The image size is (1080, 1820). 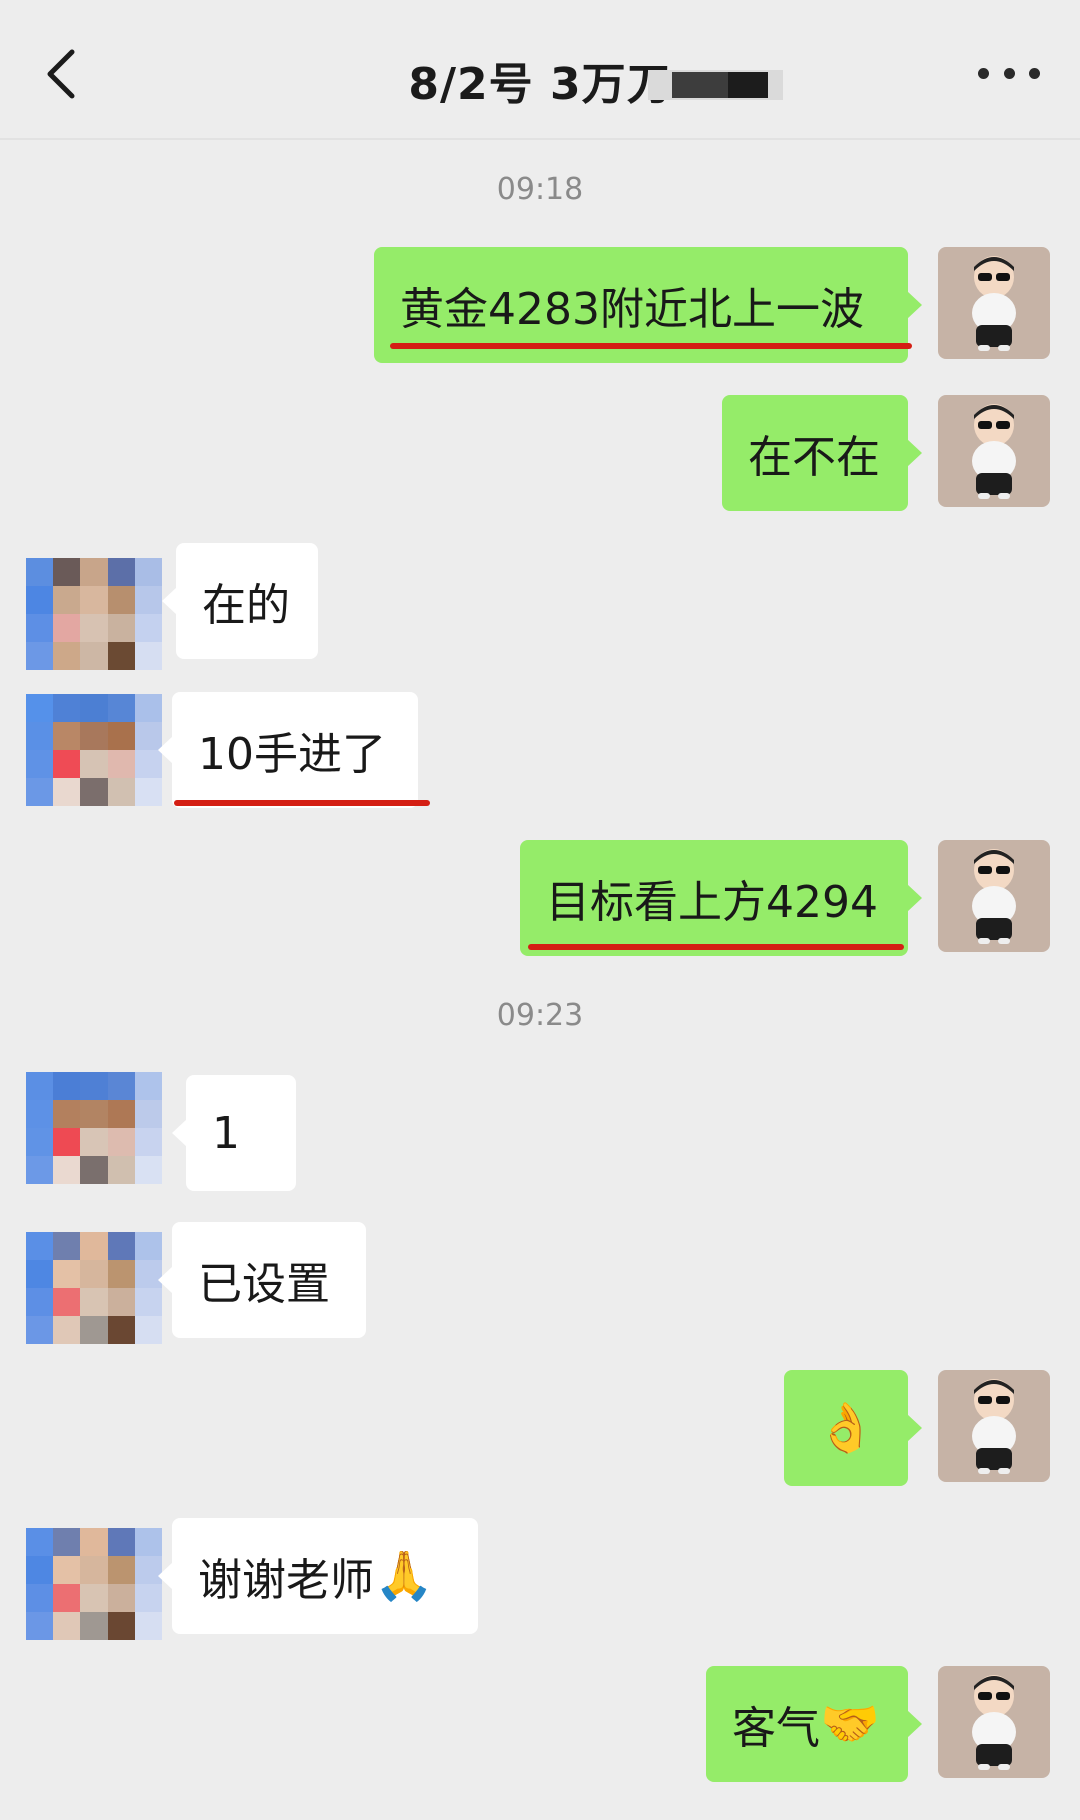 What do you see at coordinates (850, 1724) in the screenshot?
I see `handshake-emoji: 🤝` at bounding box center [850, 1724].